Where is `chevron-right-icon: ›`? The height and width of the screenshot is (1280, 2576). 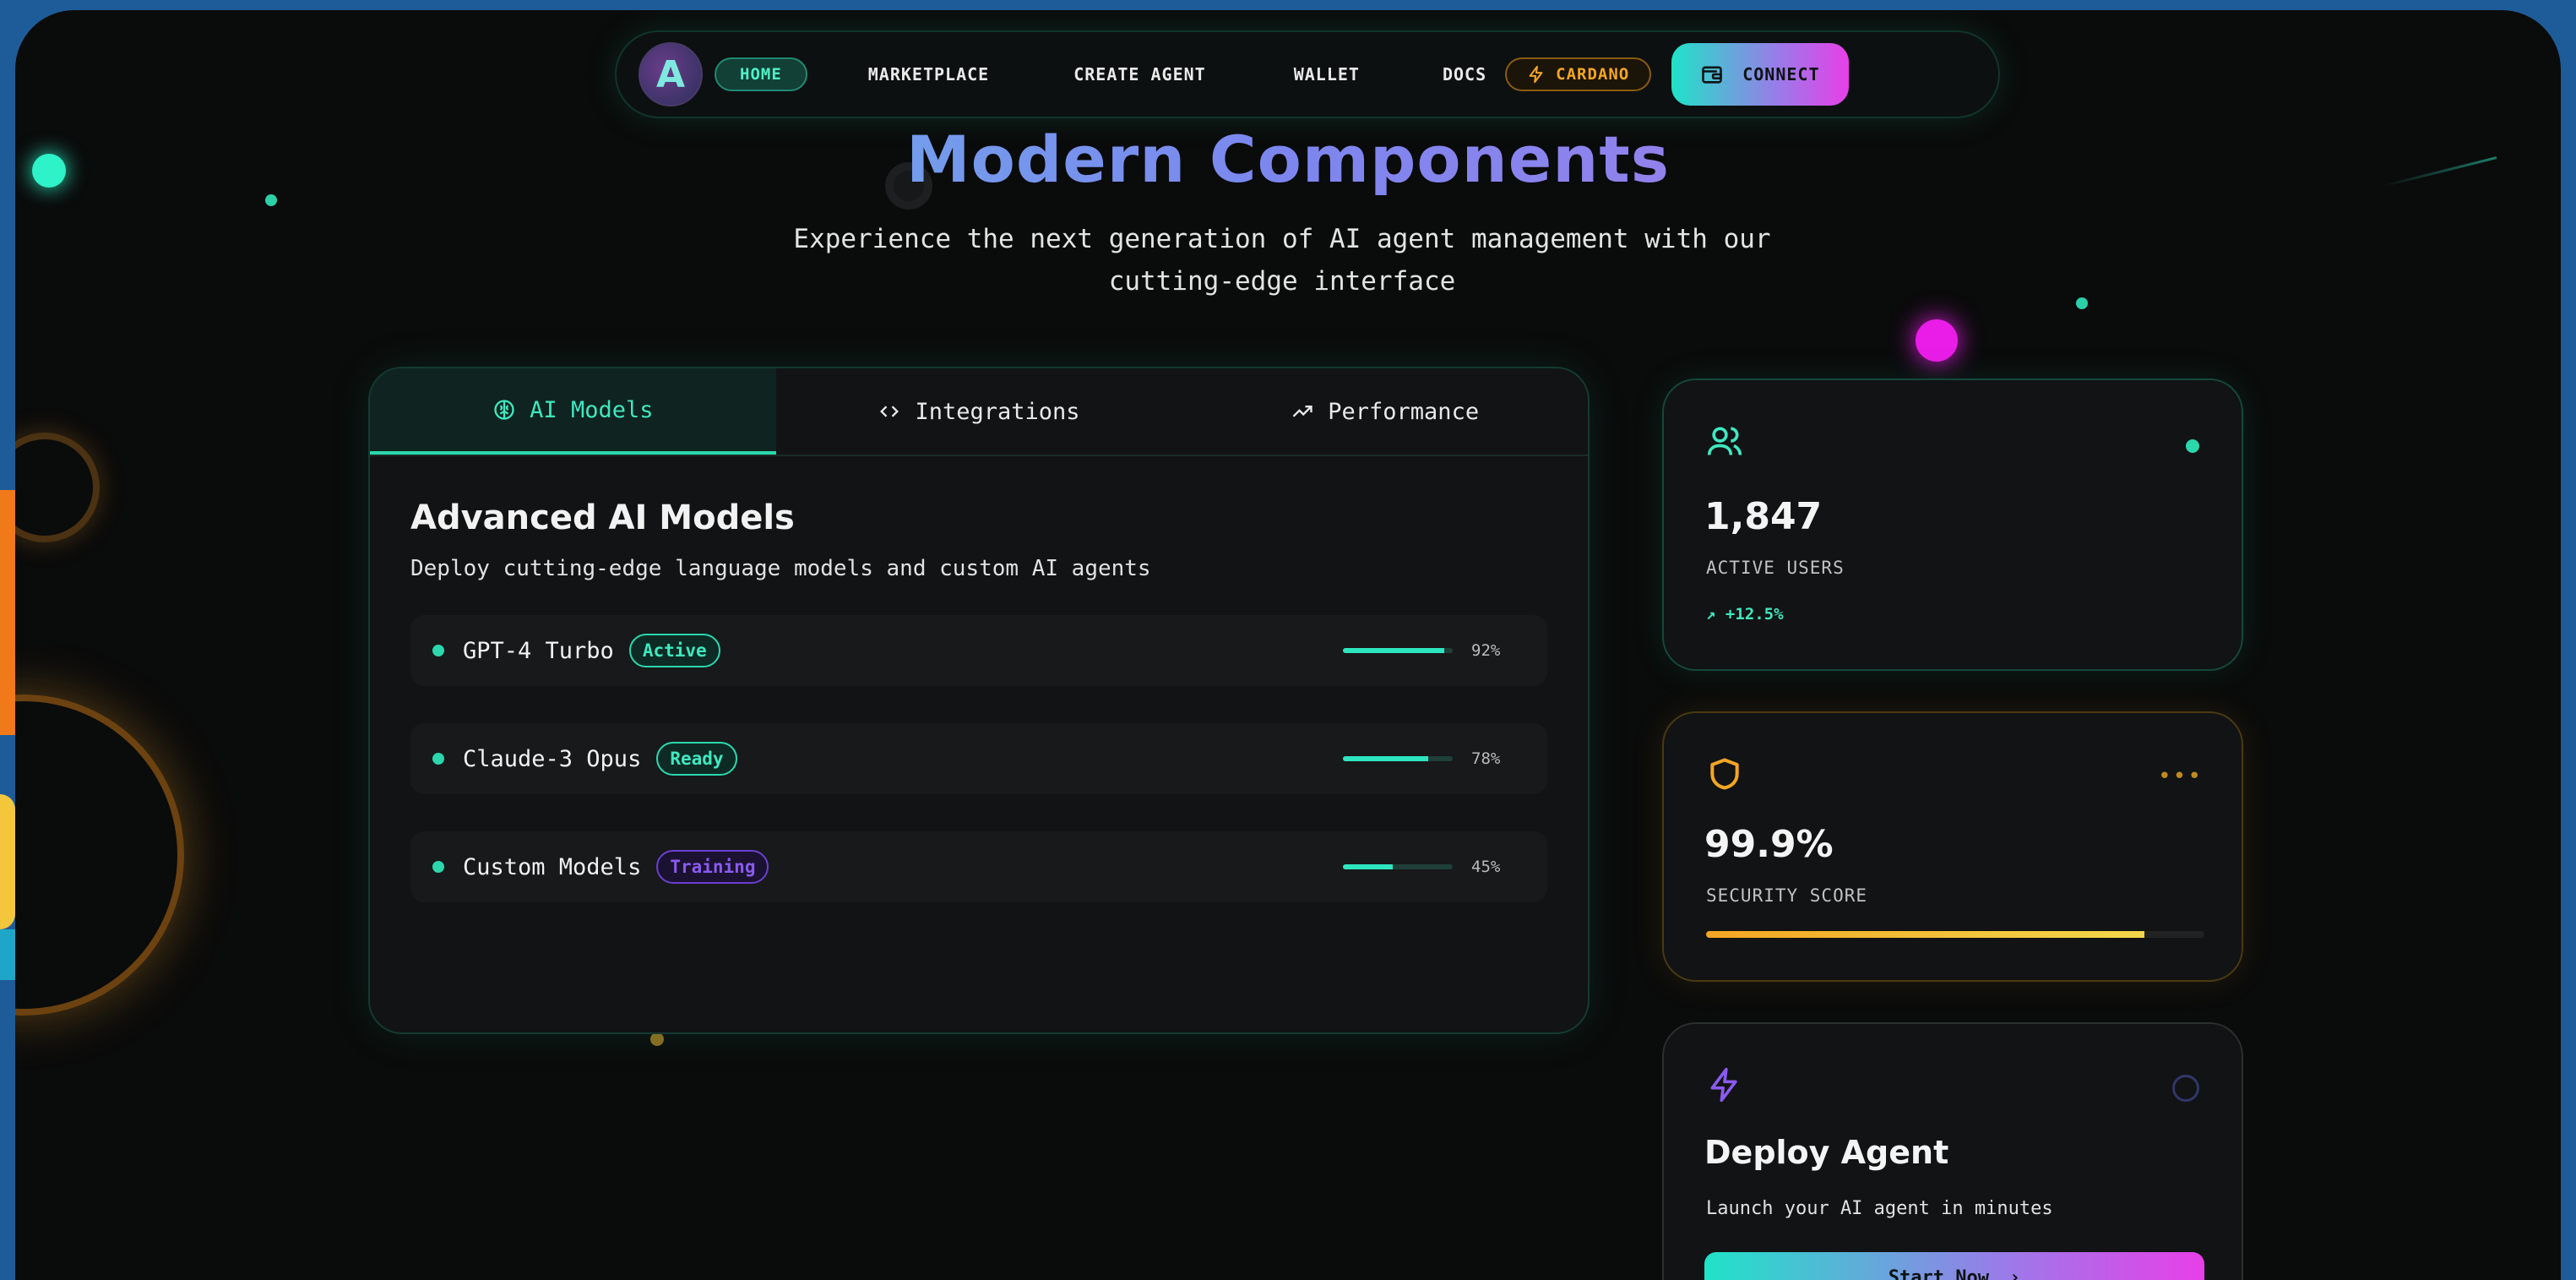 chevron-right-icon: › is located at coordinates (2014, 1273).